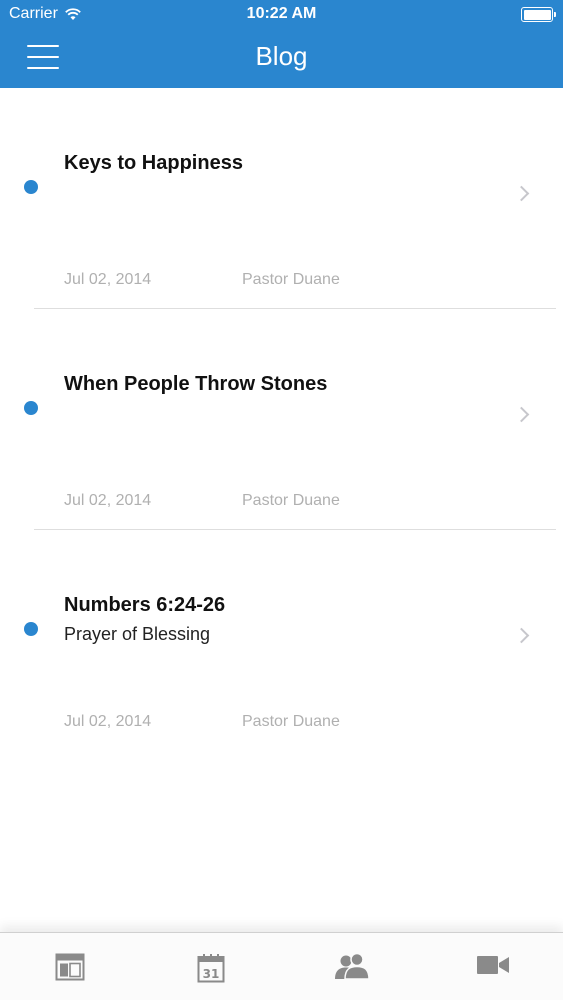 The image size is (563, 1000). I want to click on calendar-icon: 31, so click(211, 968).